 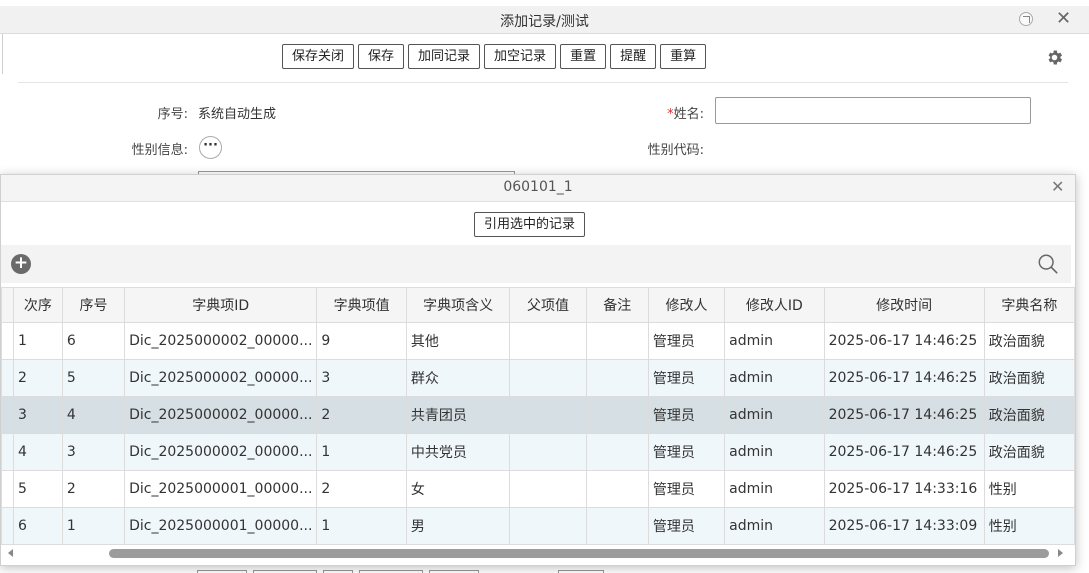 I want to click on order-cell: 6, so click(x=37, y=526).